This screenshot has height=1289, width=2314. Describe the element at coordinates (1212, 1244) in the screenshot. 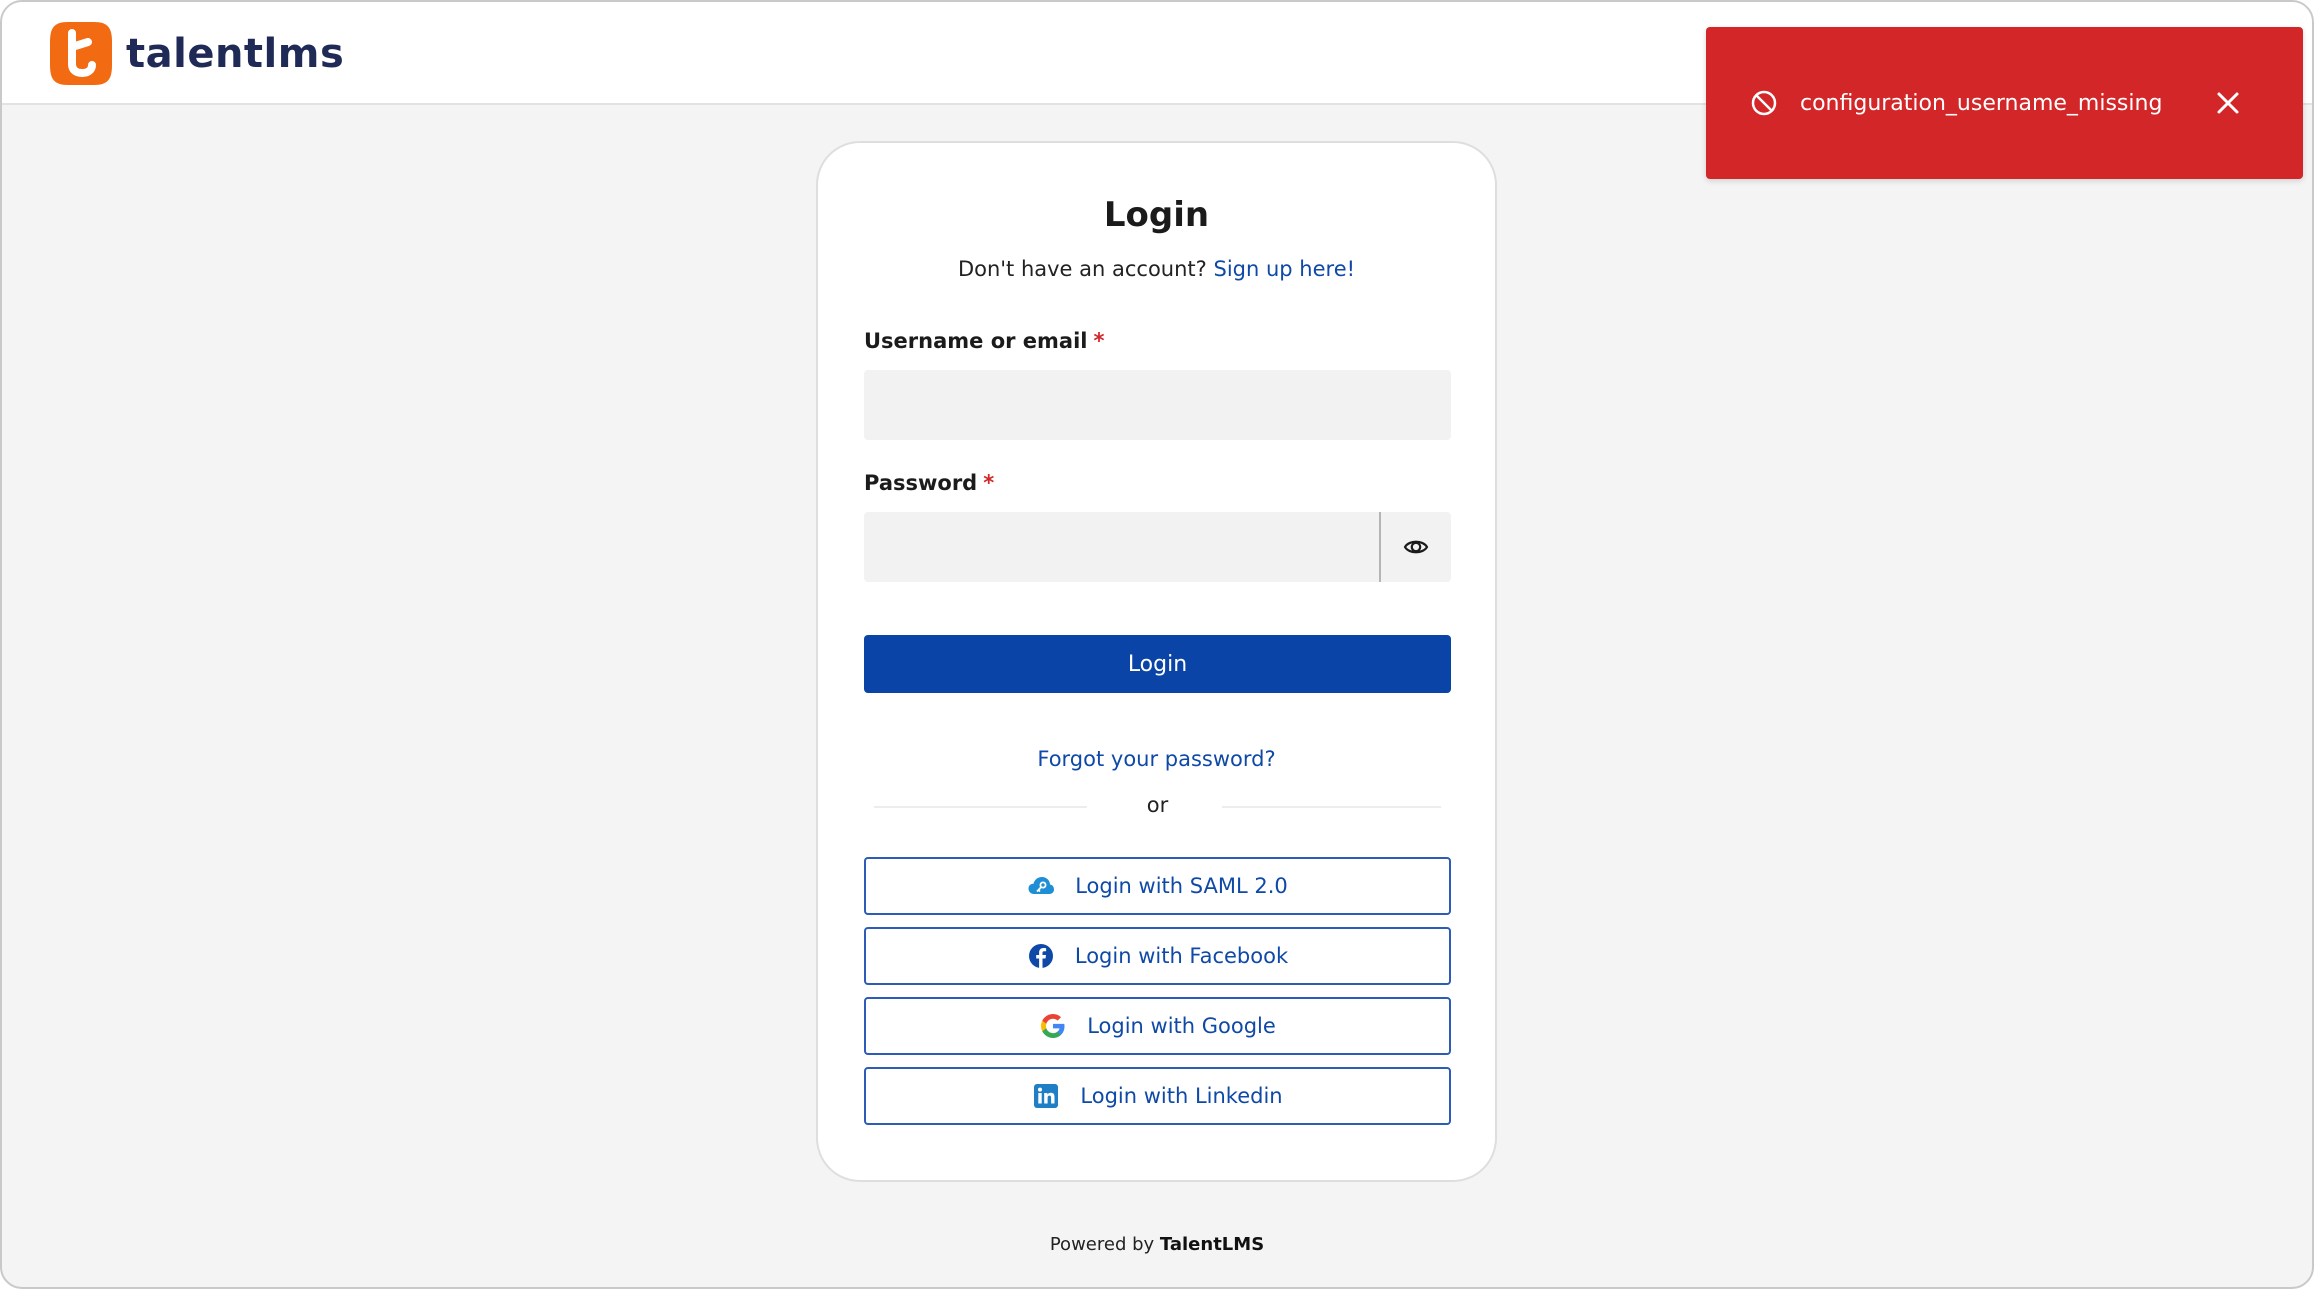

I see `powered-by-brand: TalentLMS` at that location.